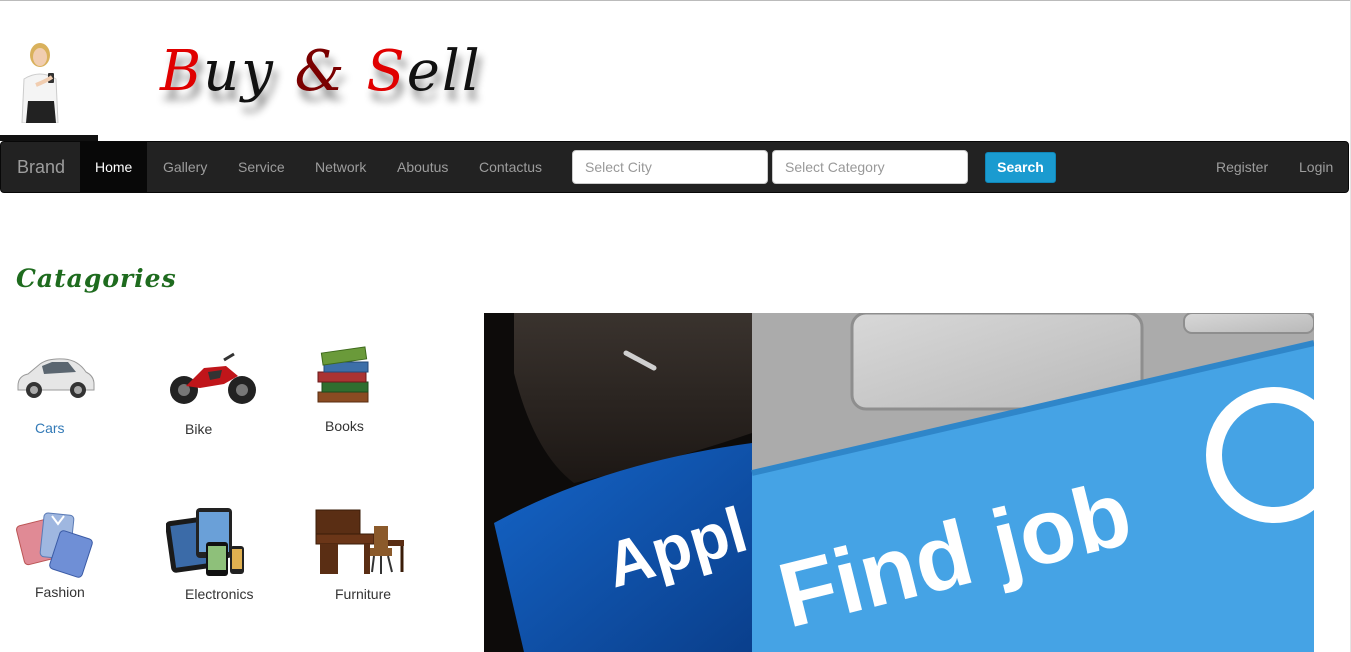 The width and height of the screenshot is (1351, 652). Describe the element at coordinates (60, 592) in the screenshot. I see `category-label-fashion: Fashion` at that location.